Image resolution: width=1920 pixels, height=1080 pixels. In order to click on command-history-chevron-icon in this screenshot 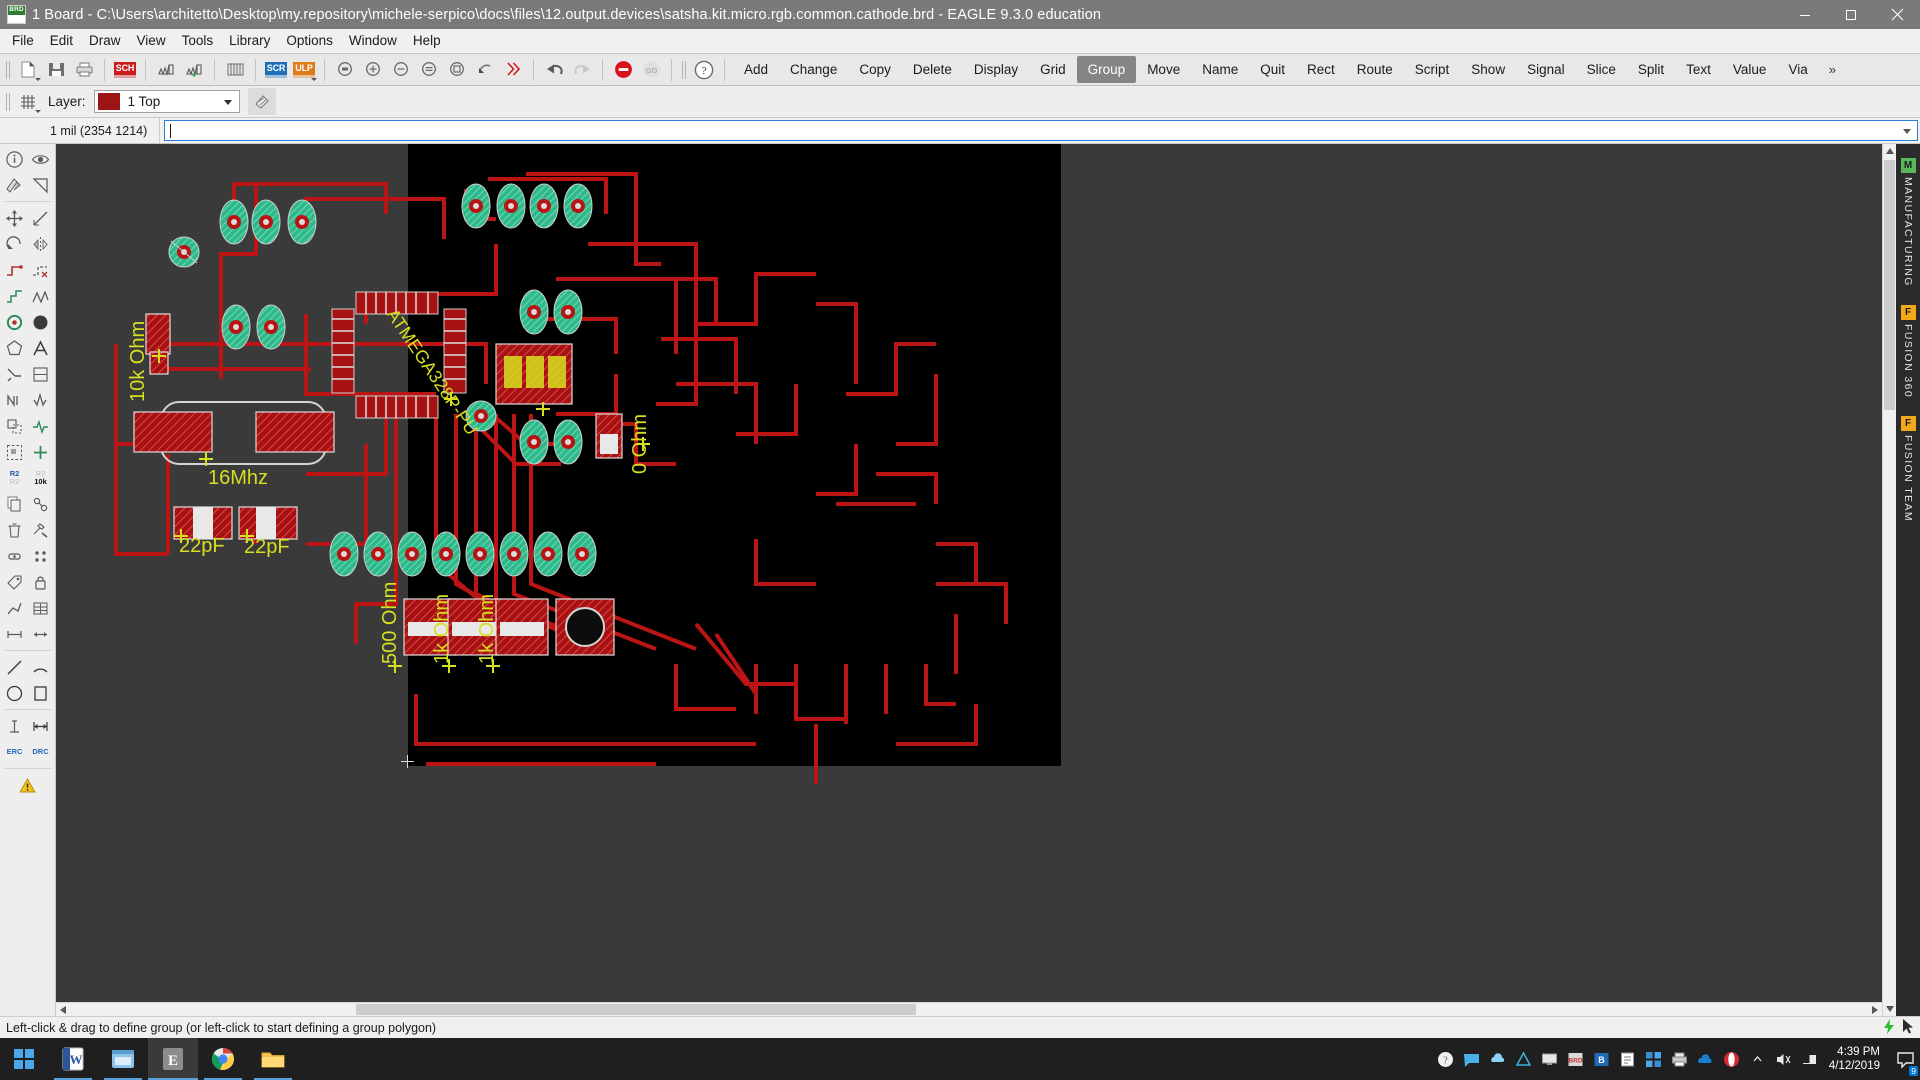, I will do `click(1907, 131)`.